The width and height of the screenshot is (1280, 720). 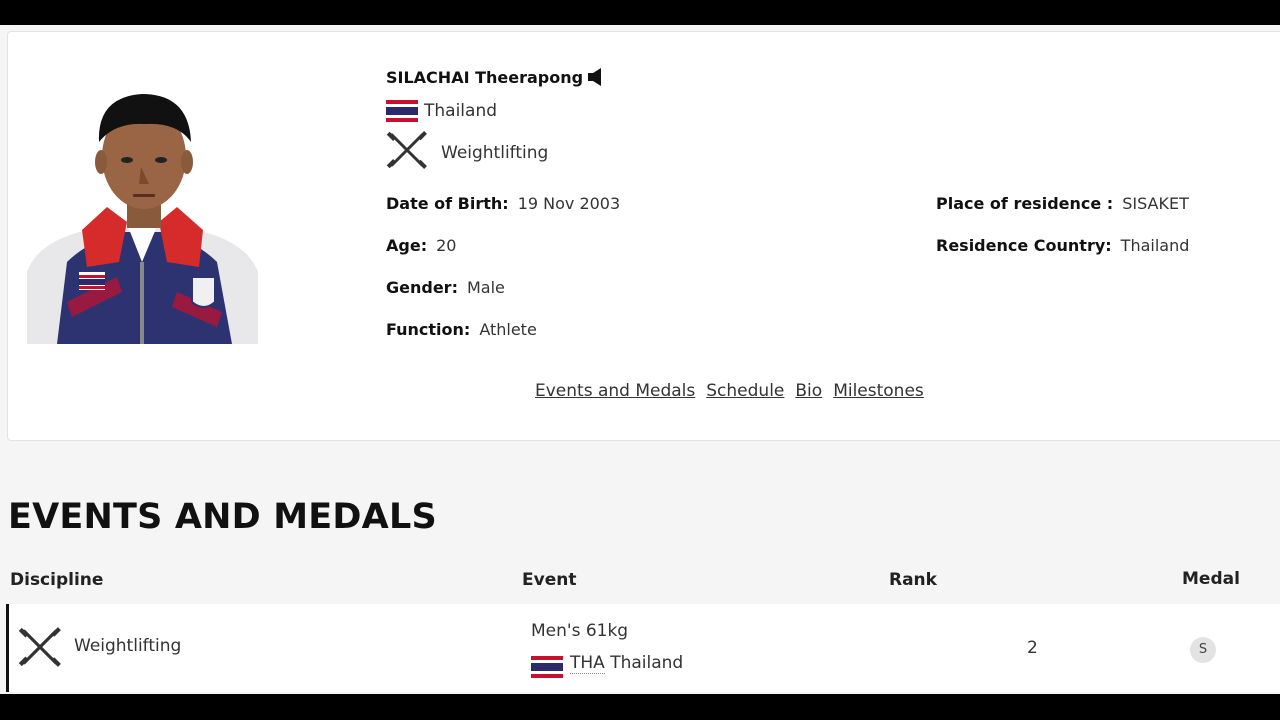 What do you see at coordinates (445, 287) in the screenshot?
I see `field-gender: Gender: Male` at bounding box center [445, 287].